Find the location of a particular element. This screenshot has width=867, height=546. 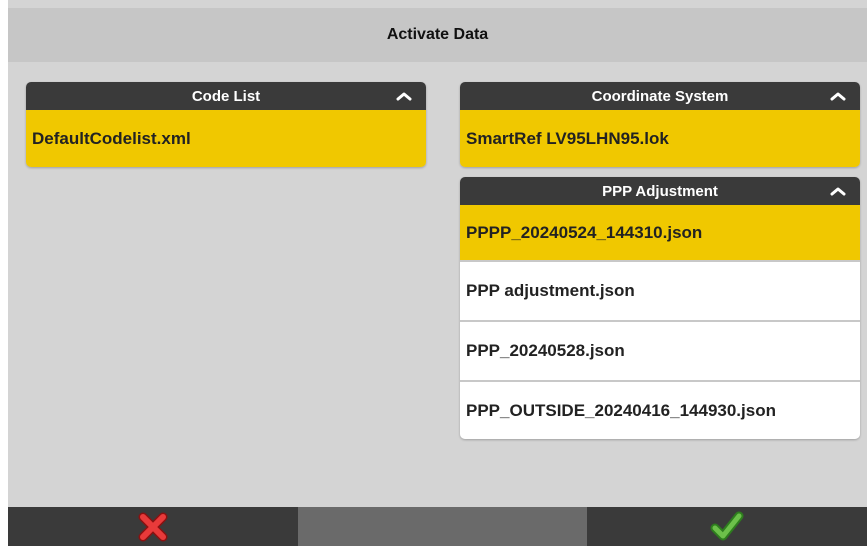

ppp-adjustment-collapse-button is located at coordinates (838, 191).